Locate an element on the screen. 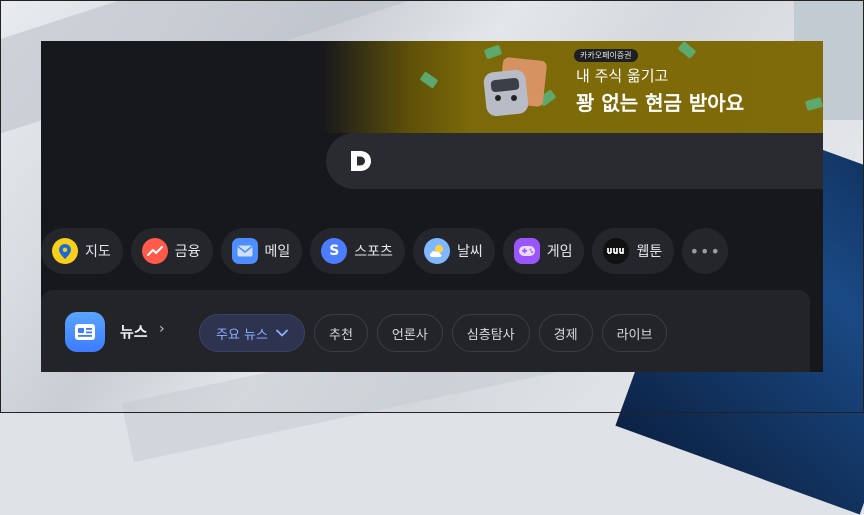 This screenshot has height=515, width=864. sports-icon: S is located at coordinates (334, 251).